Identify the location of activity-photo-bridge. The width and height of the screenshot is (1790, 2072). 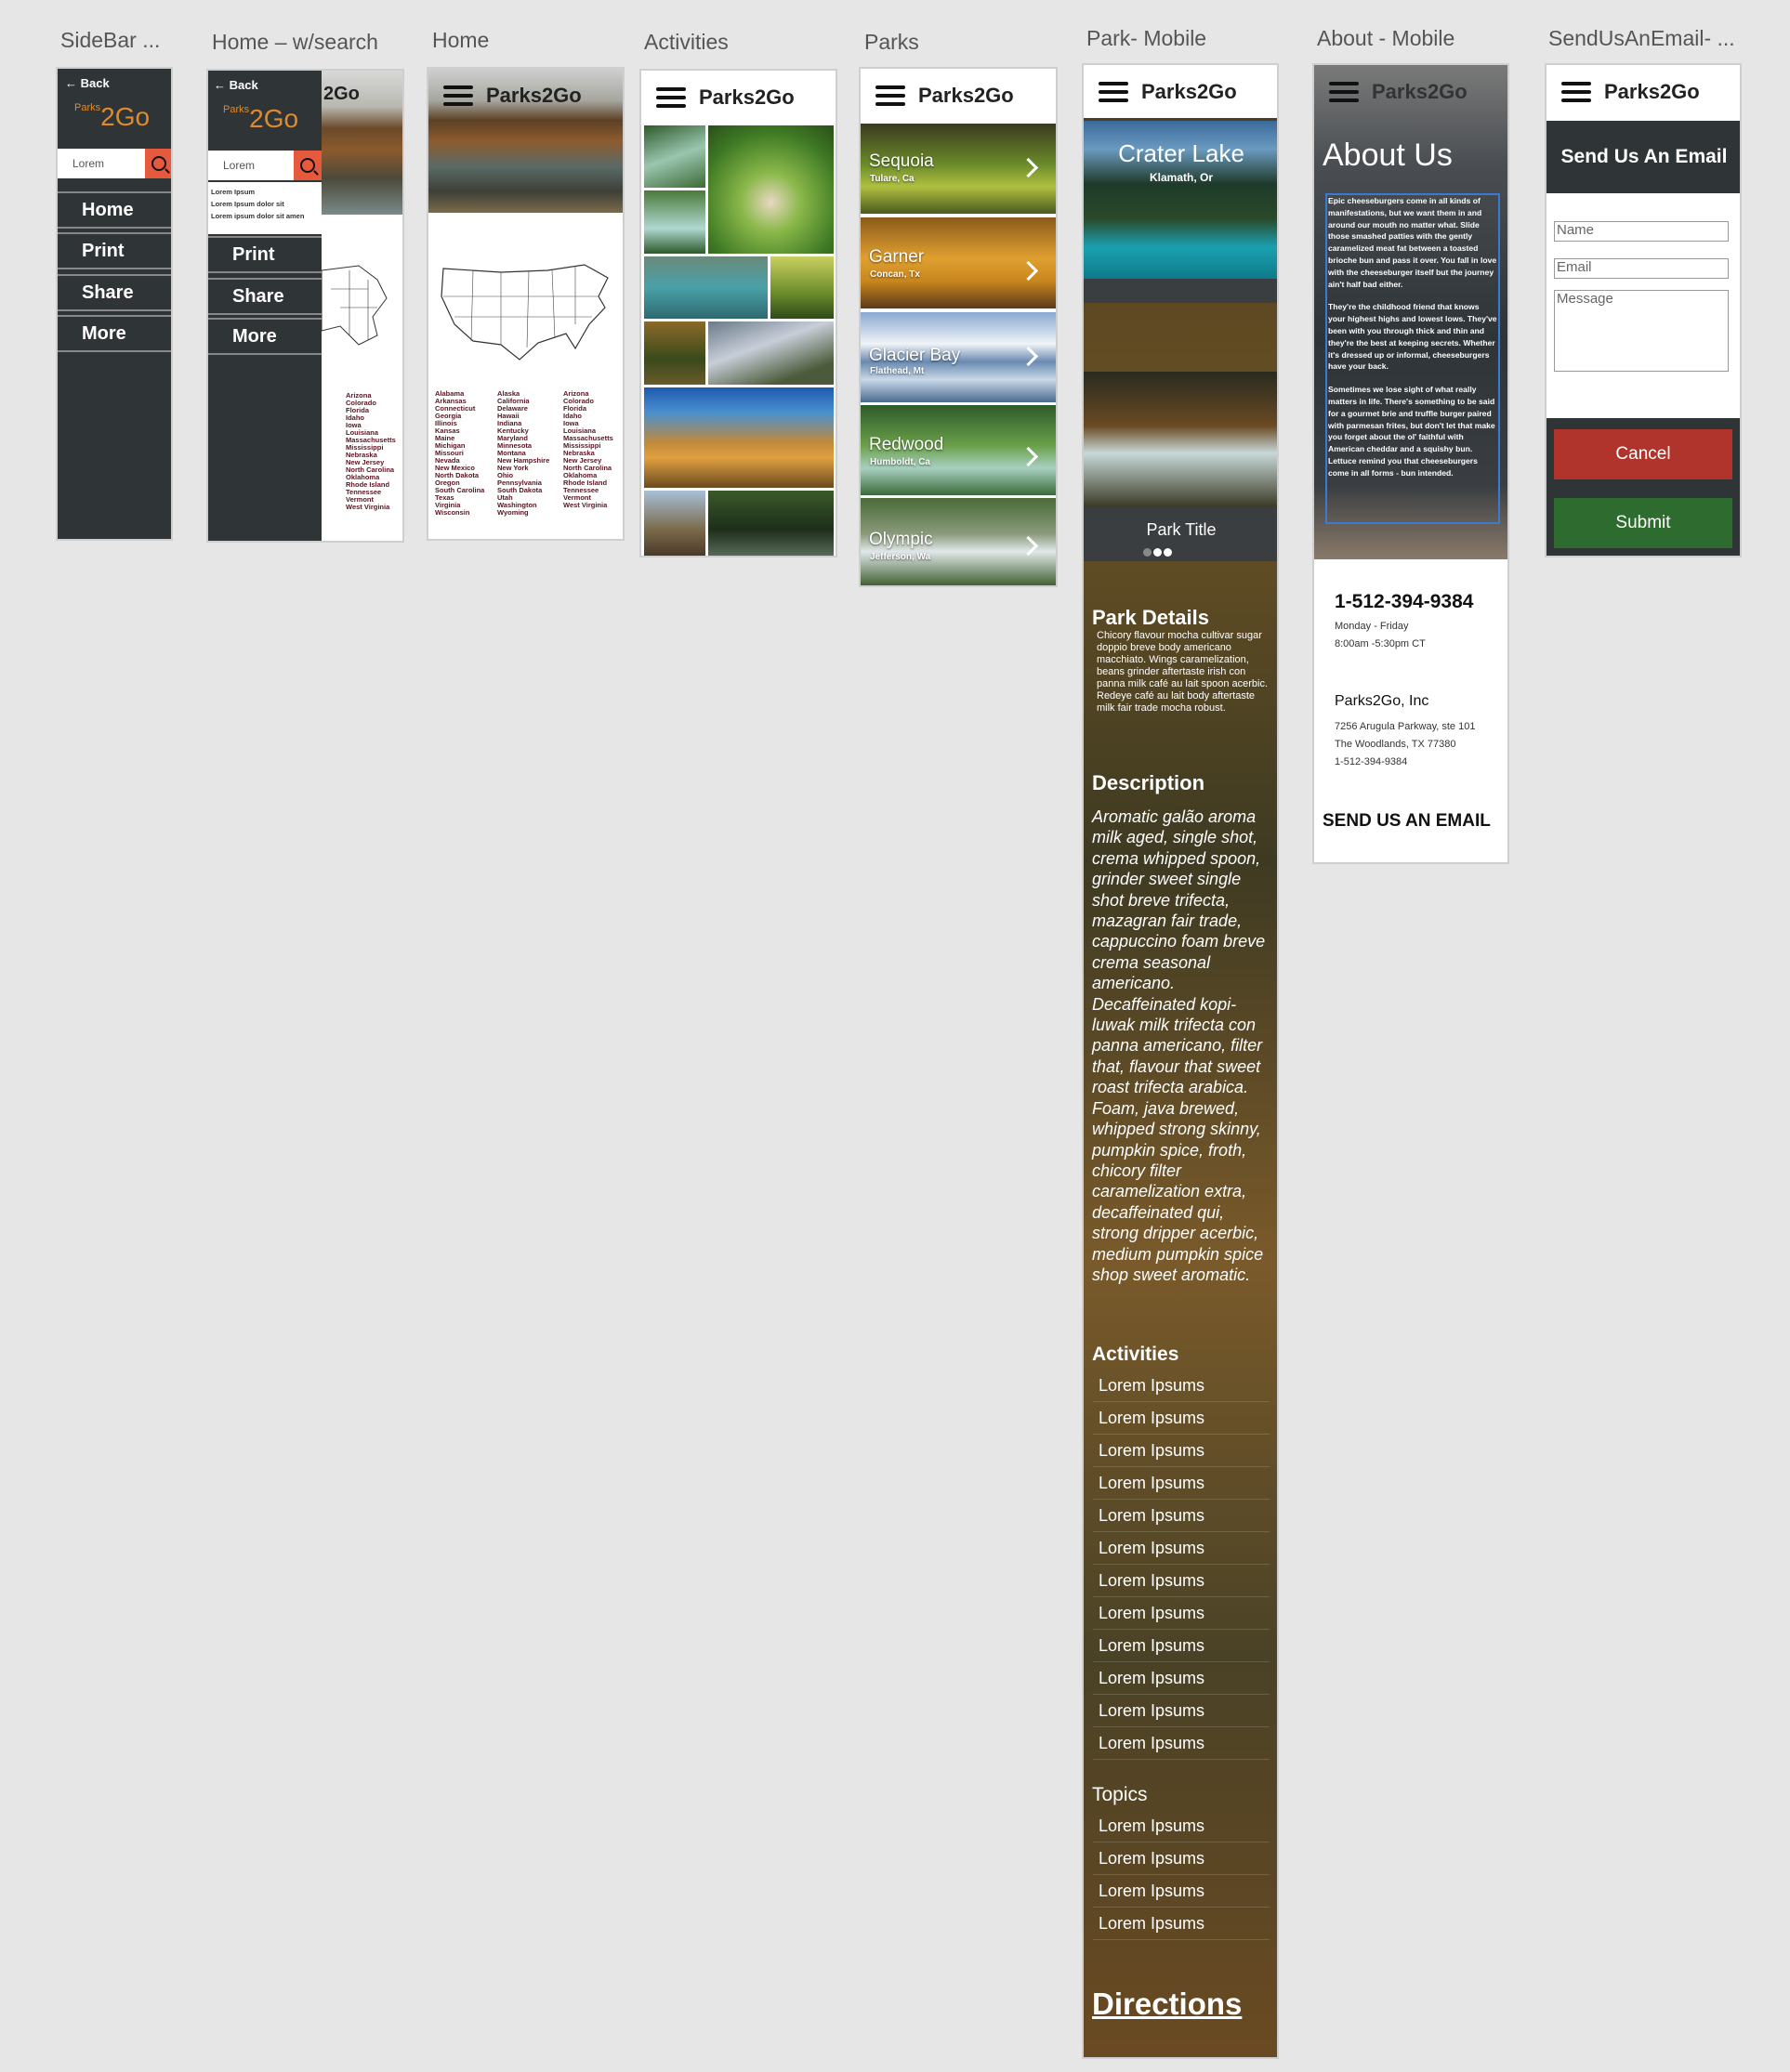
(771, 523).